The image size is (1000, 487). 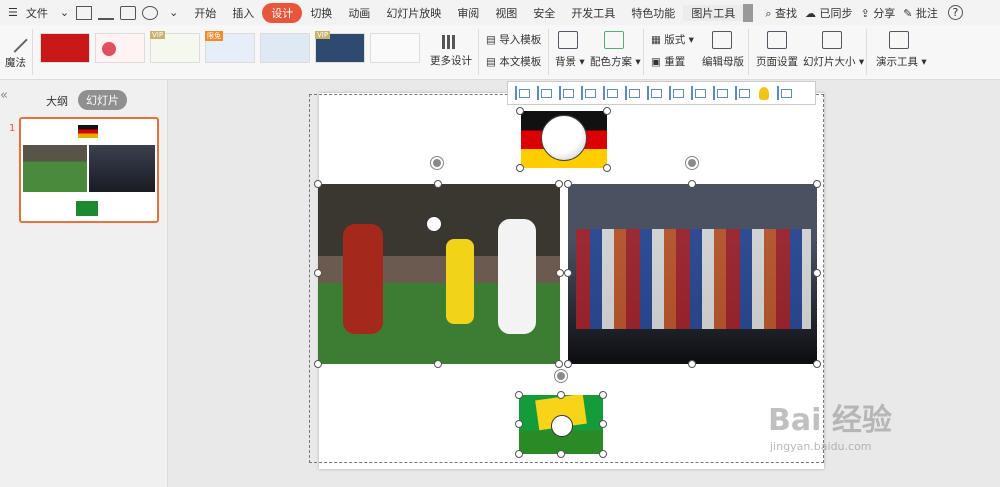 What do you see at coordinates (513, 39) in the screenshot?
I see `import-template-button: ▤ 导入模板` at bounding box center [513, 39].